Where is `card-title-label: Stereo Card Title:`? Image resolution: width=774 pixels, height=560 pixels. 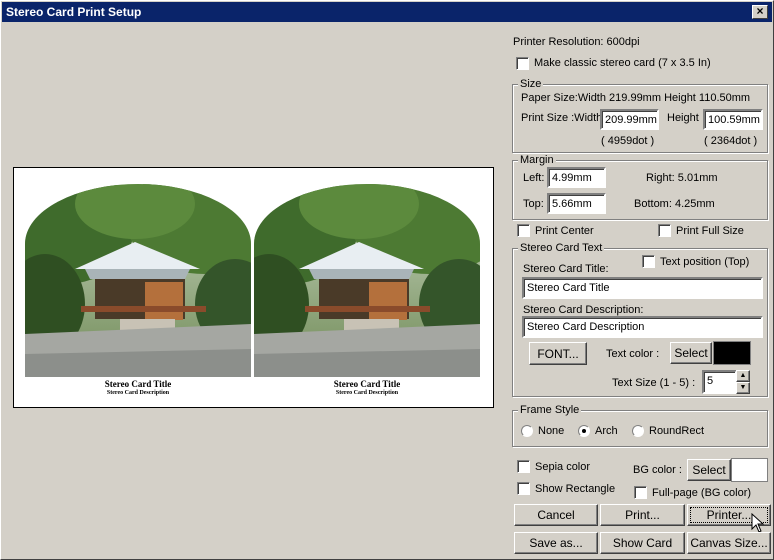
card-title-label: Stereo Card Title: is located at coordinates (566, 269).